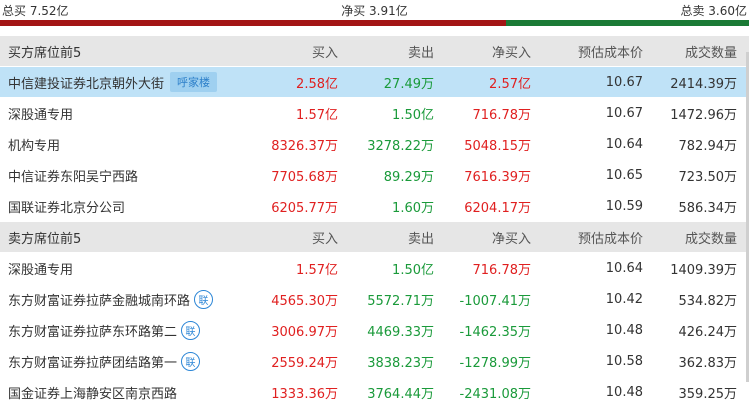  What do you see at coordinates (510, 84) in the screenshot?
I see `net-buy-amount: 2.57亿` at bounding box center [510, 84].